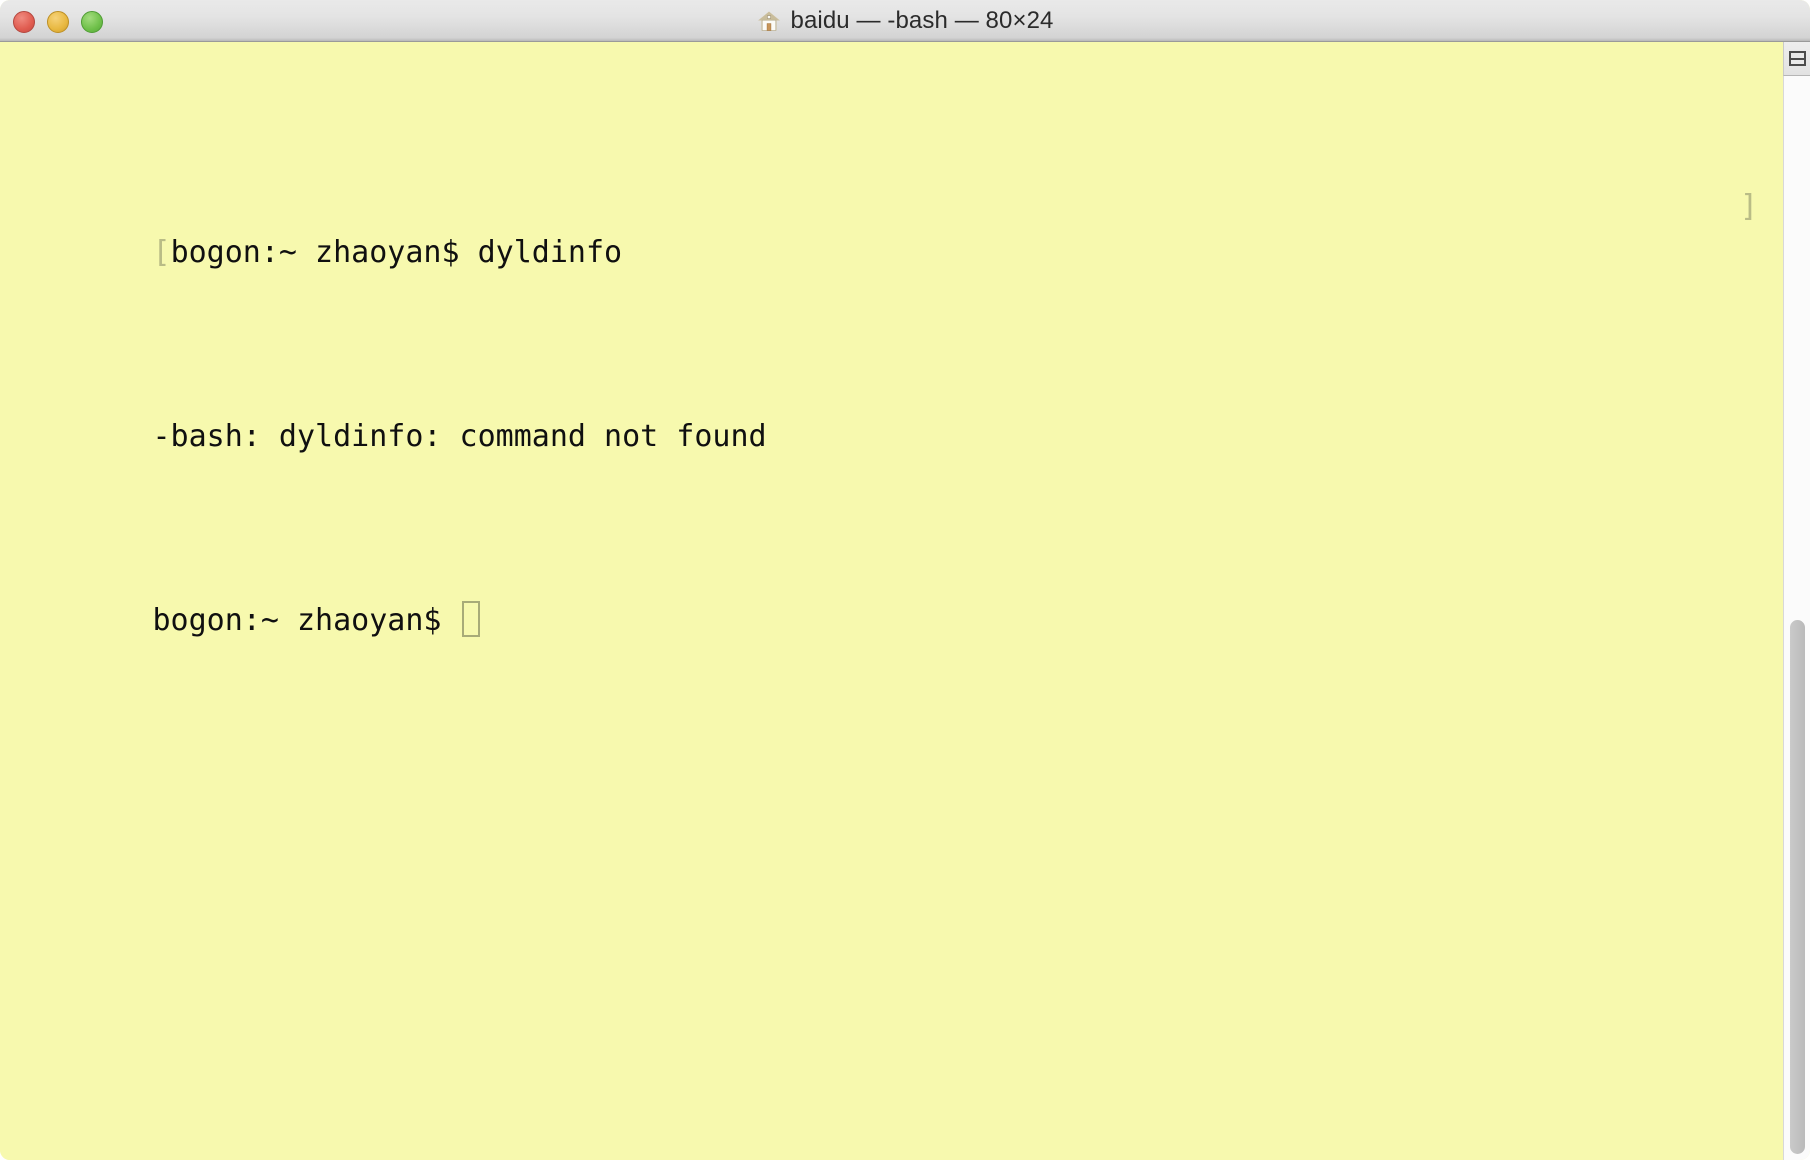 This screenshot has height=1160, width=1810. I want to click on scrollbar-thumb, so click(1797, 887).